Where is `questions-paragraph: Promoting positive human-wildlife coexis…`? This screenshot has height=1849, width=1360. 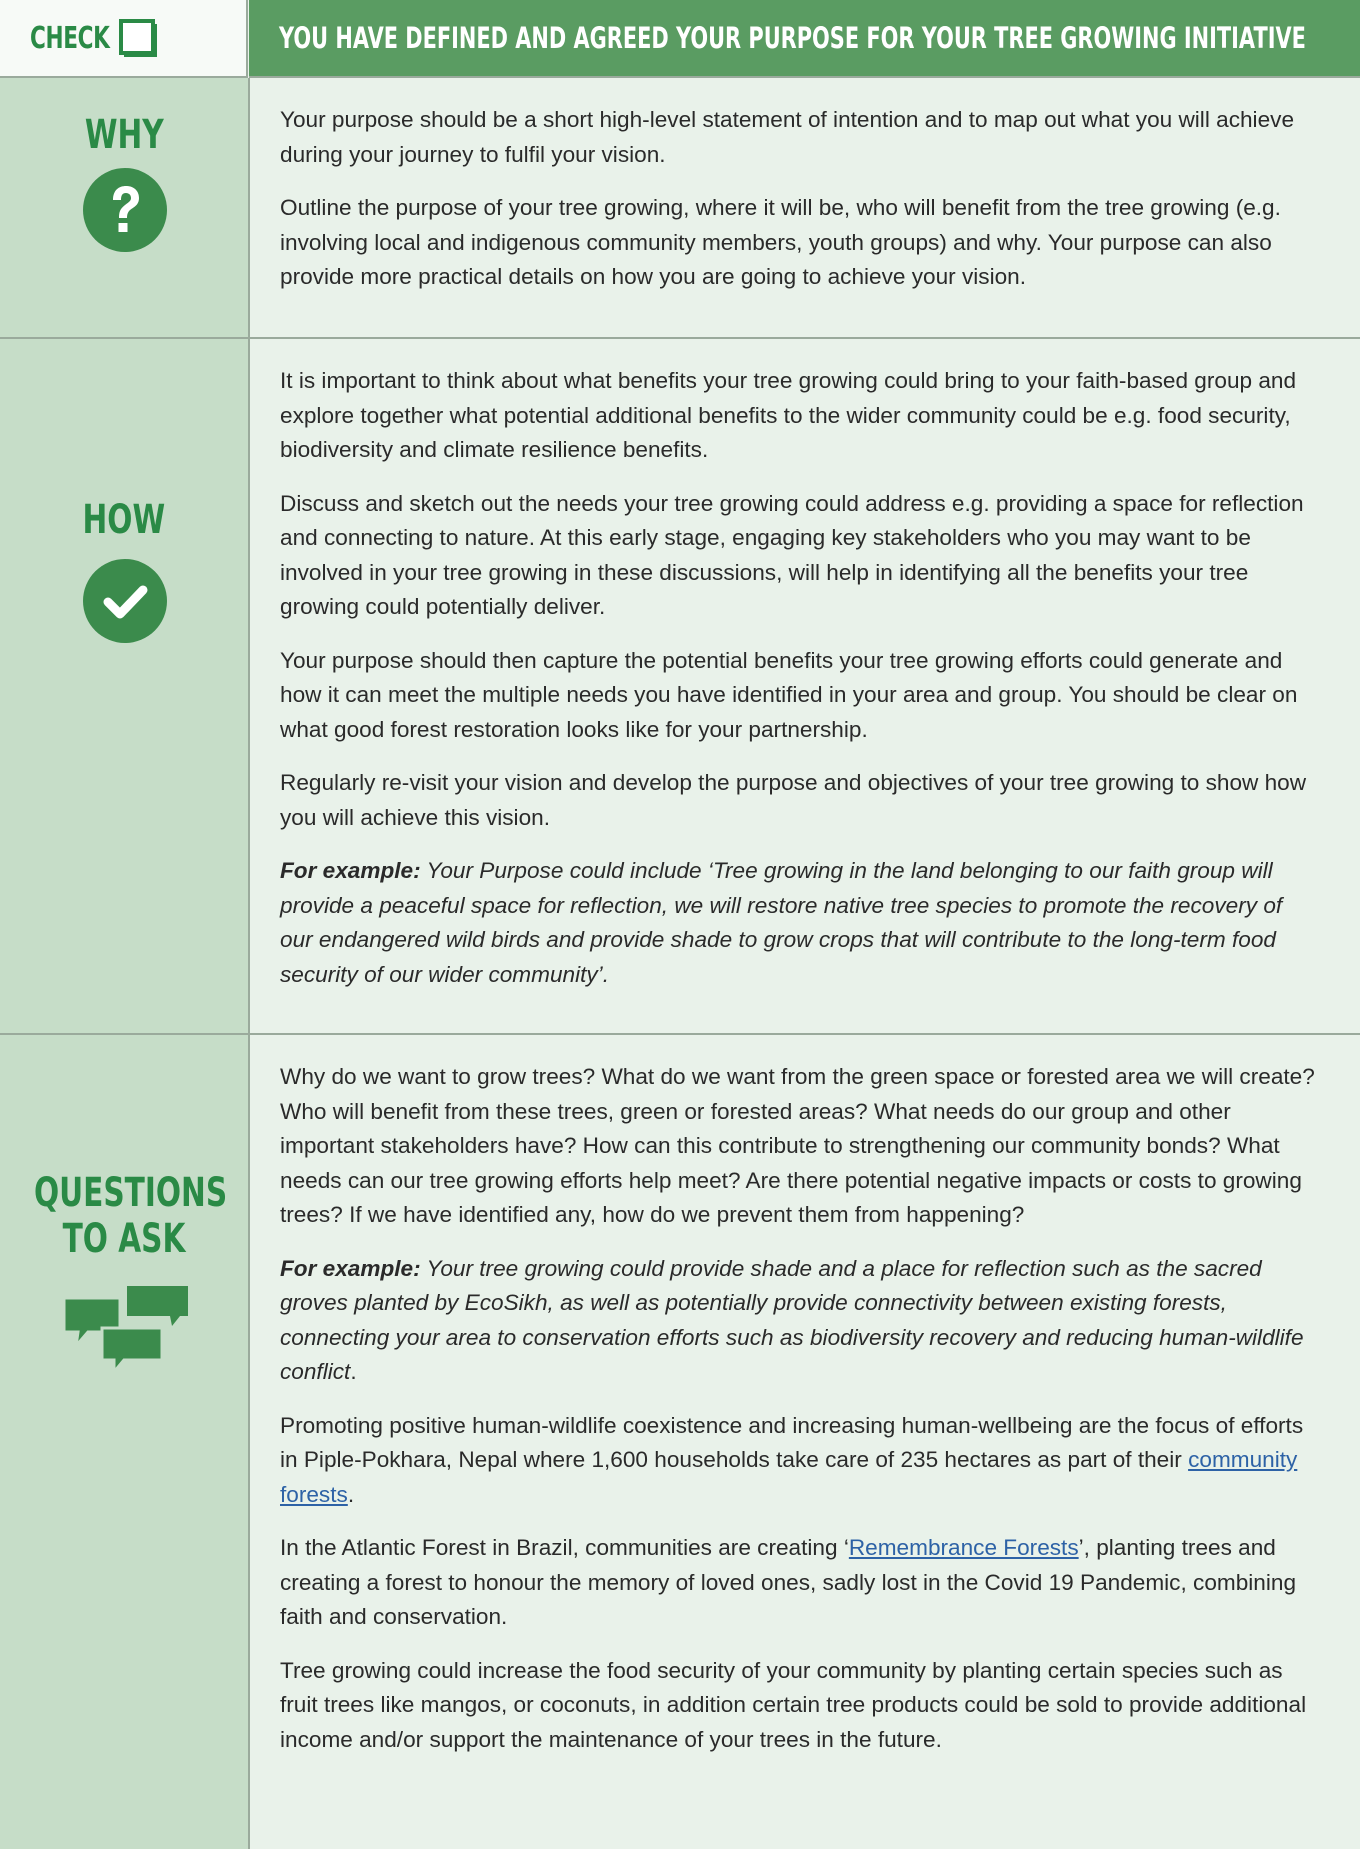
questions-paragraph: Promoting positive human-wildlife coexis… is located at coordinates (800, 1461).